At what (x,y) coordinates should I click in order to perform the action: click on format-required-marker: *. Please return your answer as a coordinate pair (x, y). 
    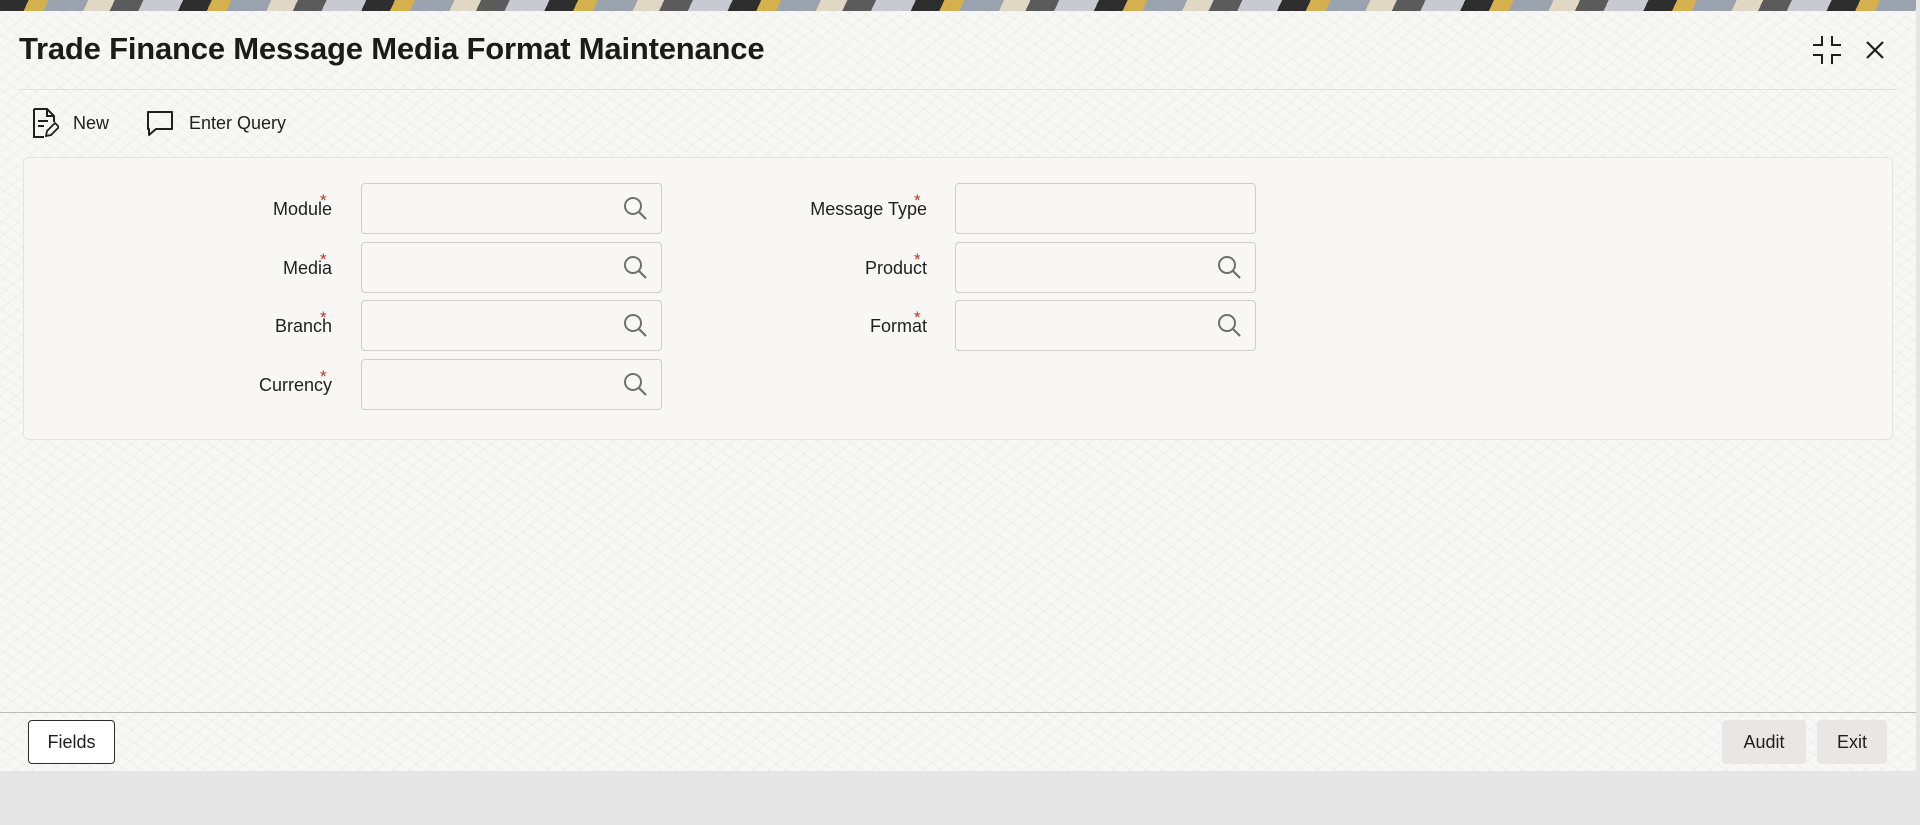
    Looking at the image, I should click on (917, 317).